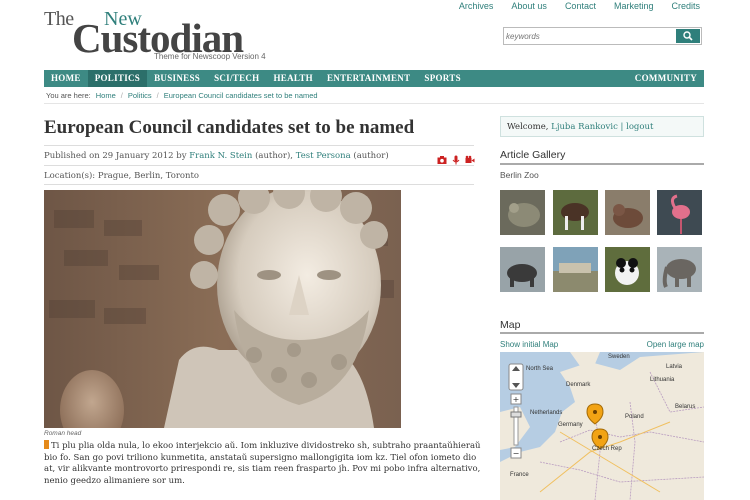 Image resolution: width=750 pixels, height=500 pixels. I want to click on map-label: France, so click(519, 475).